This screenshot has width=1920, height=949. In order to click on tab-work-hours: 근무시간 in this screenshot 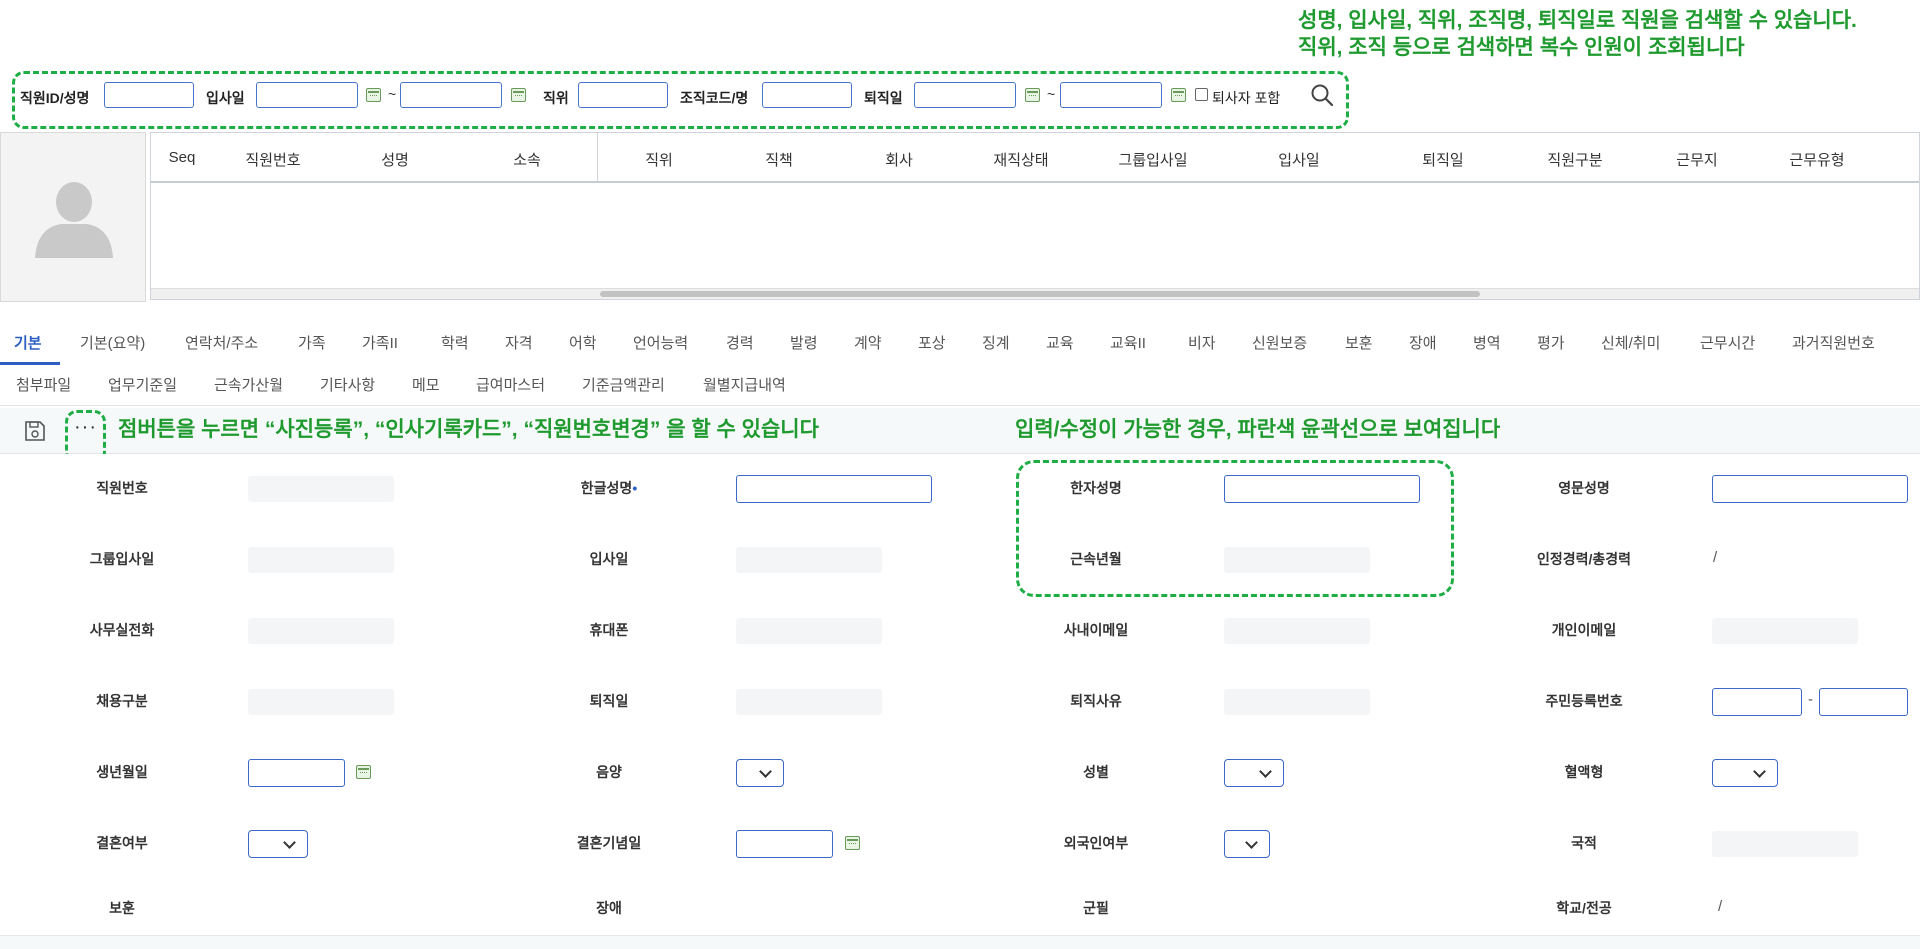, I will do `click(1727, 342)`.